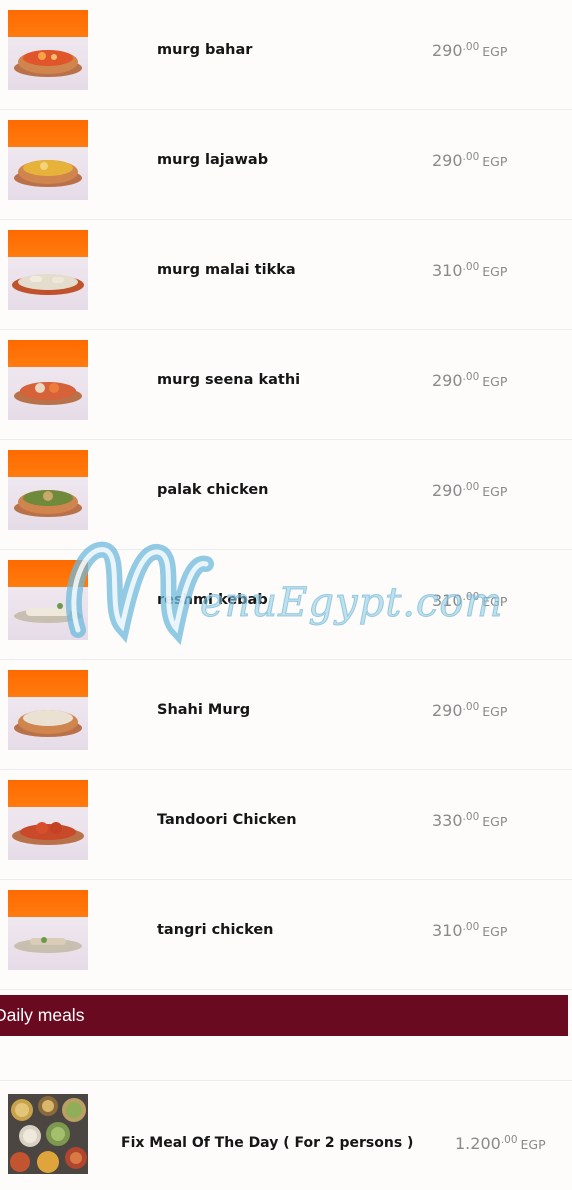  I want to click on menu-item: tangri chicken 310.00 EGP, so click(286, 935).